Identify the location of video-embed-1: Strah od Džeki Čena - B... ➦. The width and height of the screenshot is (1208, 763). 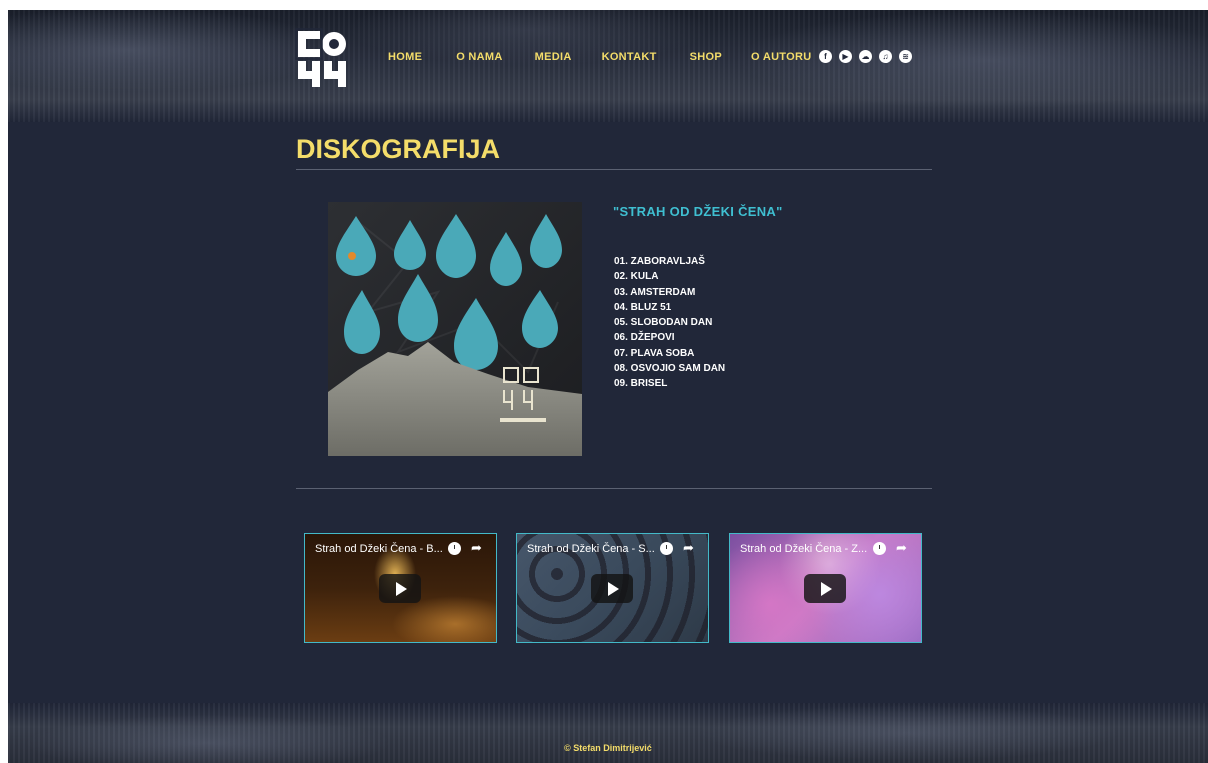
(400, 588).